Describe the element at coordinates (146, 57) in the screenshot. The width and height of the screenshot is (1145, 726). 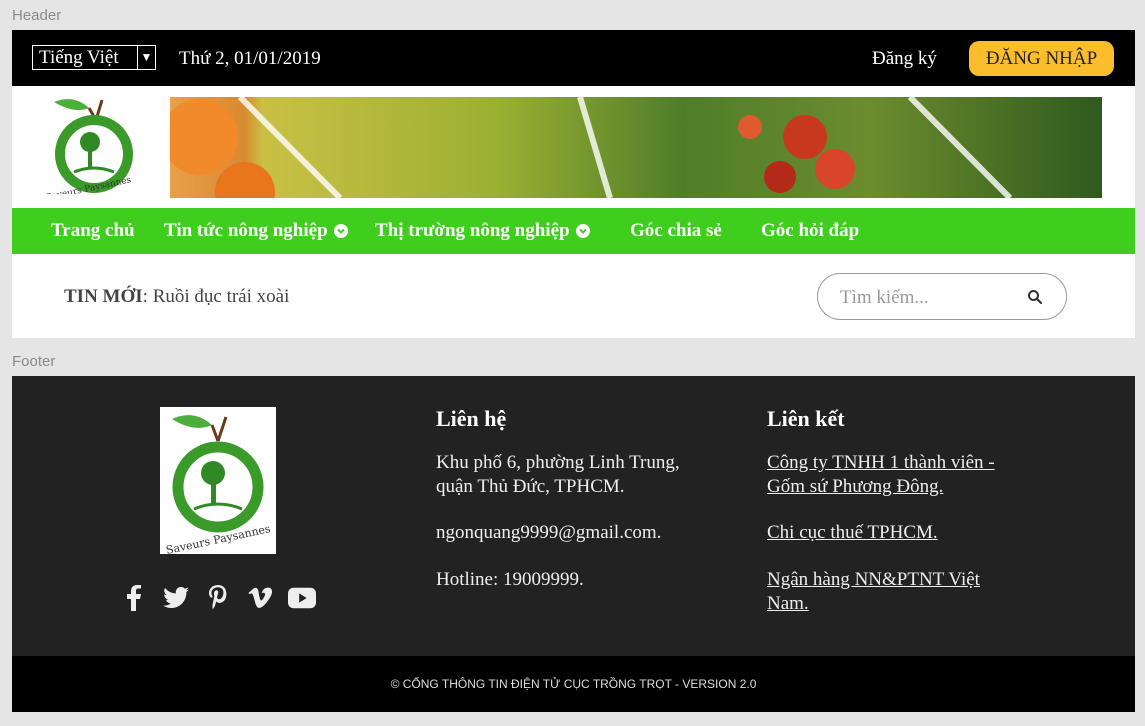
I see `caret-down-icon: ▼` at that location.